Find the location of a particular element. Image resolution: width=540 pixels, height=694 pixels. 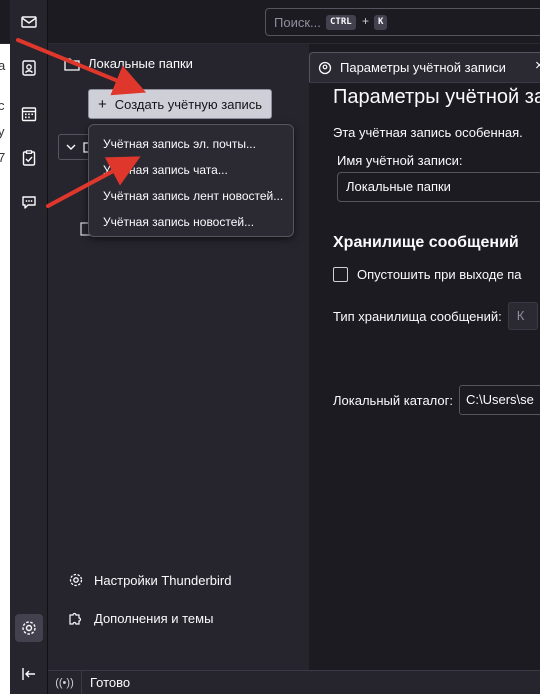

shortcut-plus: + is located at coordinates (366, 21).